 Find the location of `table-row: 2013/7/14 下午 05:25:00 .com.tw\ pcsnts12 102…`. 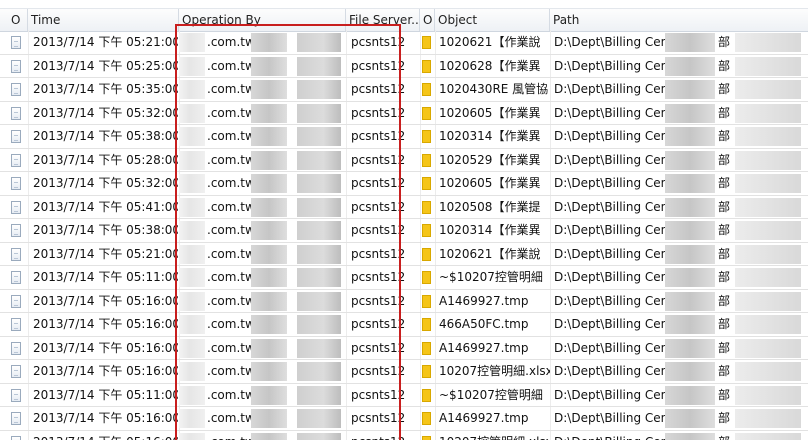

table-row: 2013/7/14 下午 05:25:00 .com.tw\ pcsnts12 102… is located at coordinates (404, 66).